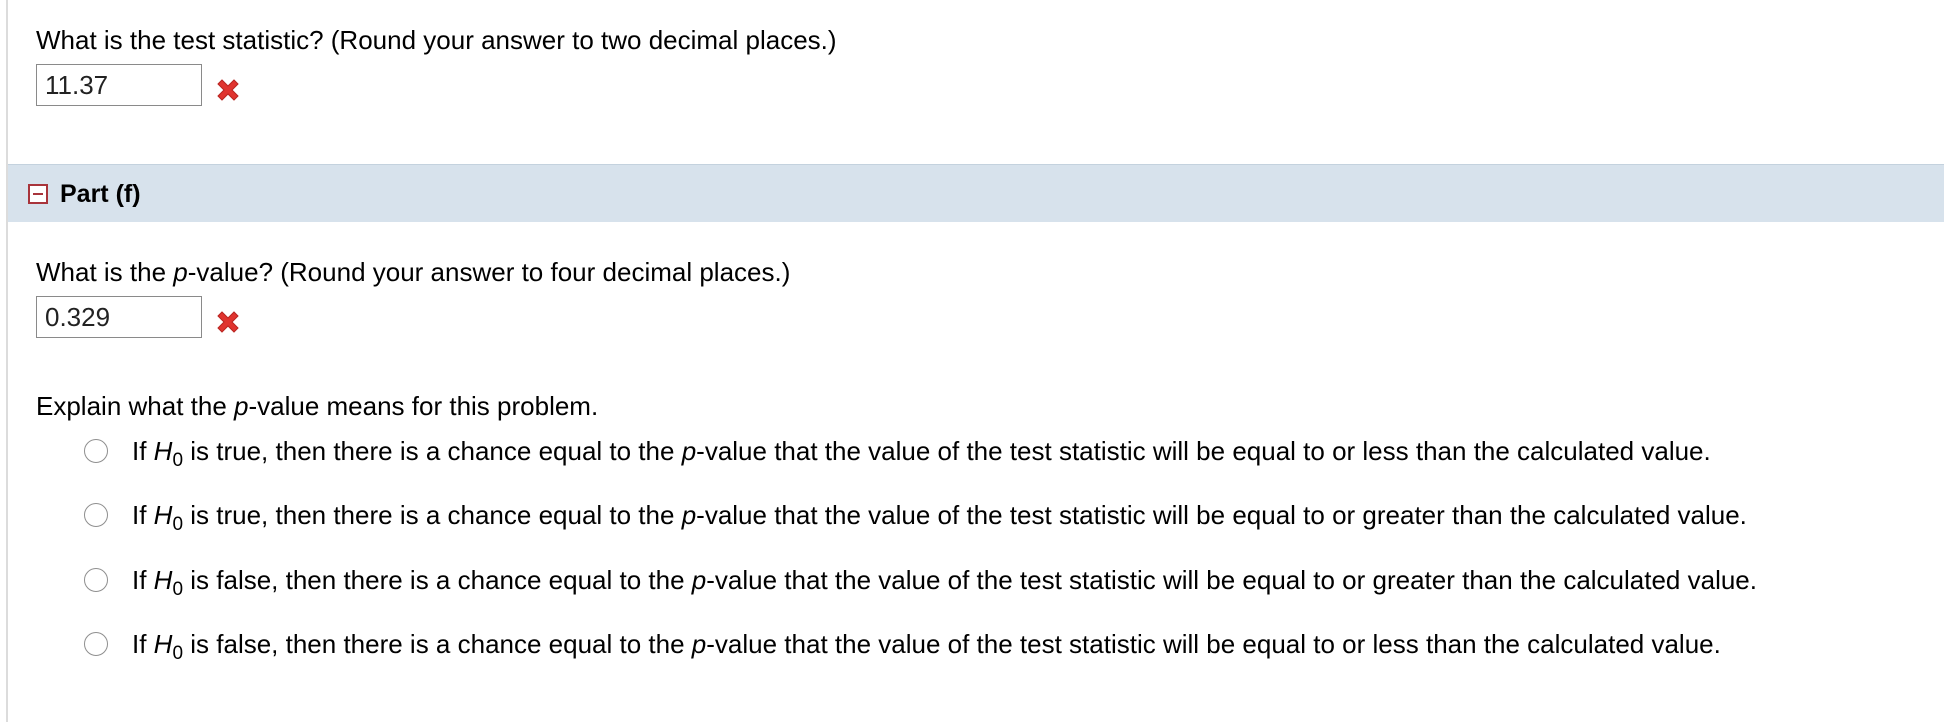 Image resolution: width=1944 pixels, height=722 pixels. What do you see at coordinates (119, 85) in the screenshot?
I see `test-statistic-input` at bounding box center [119, 85].